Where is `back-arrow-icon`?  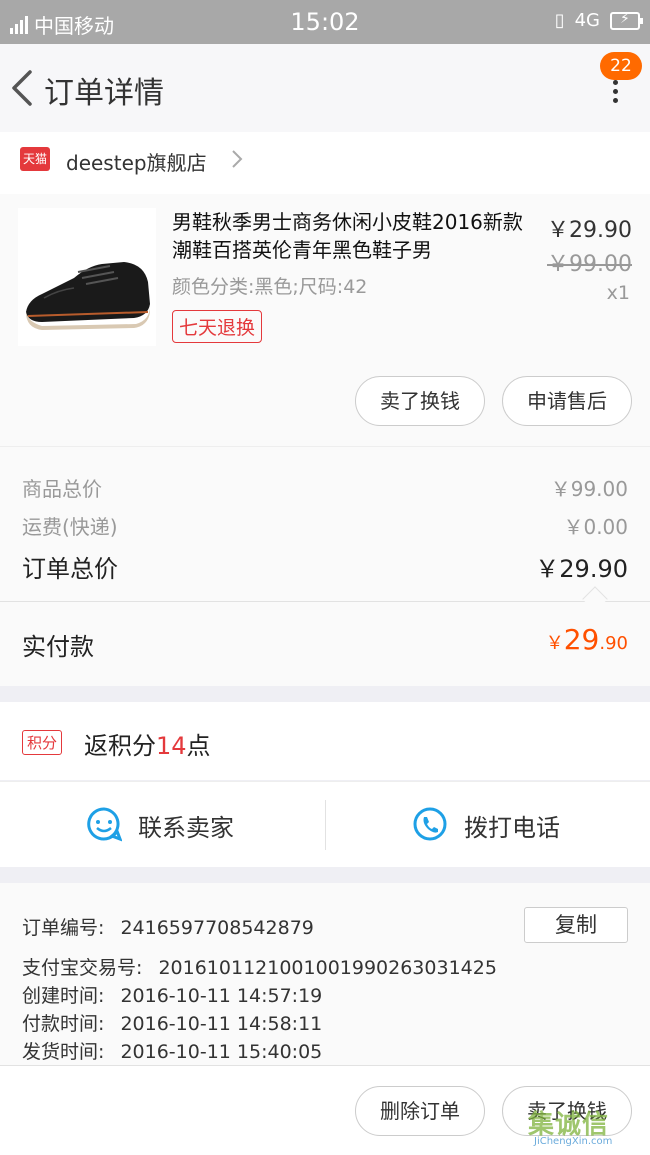 back-arrow-icon is located at coordinates (23, 88).